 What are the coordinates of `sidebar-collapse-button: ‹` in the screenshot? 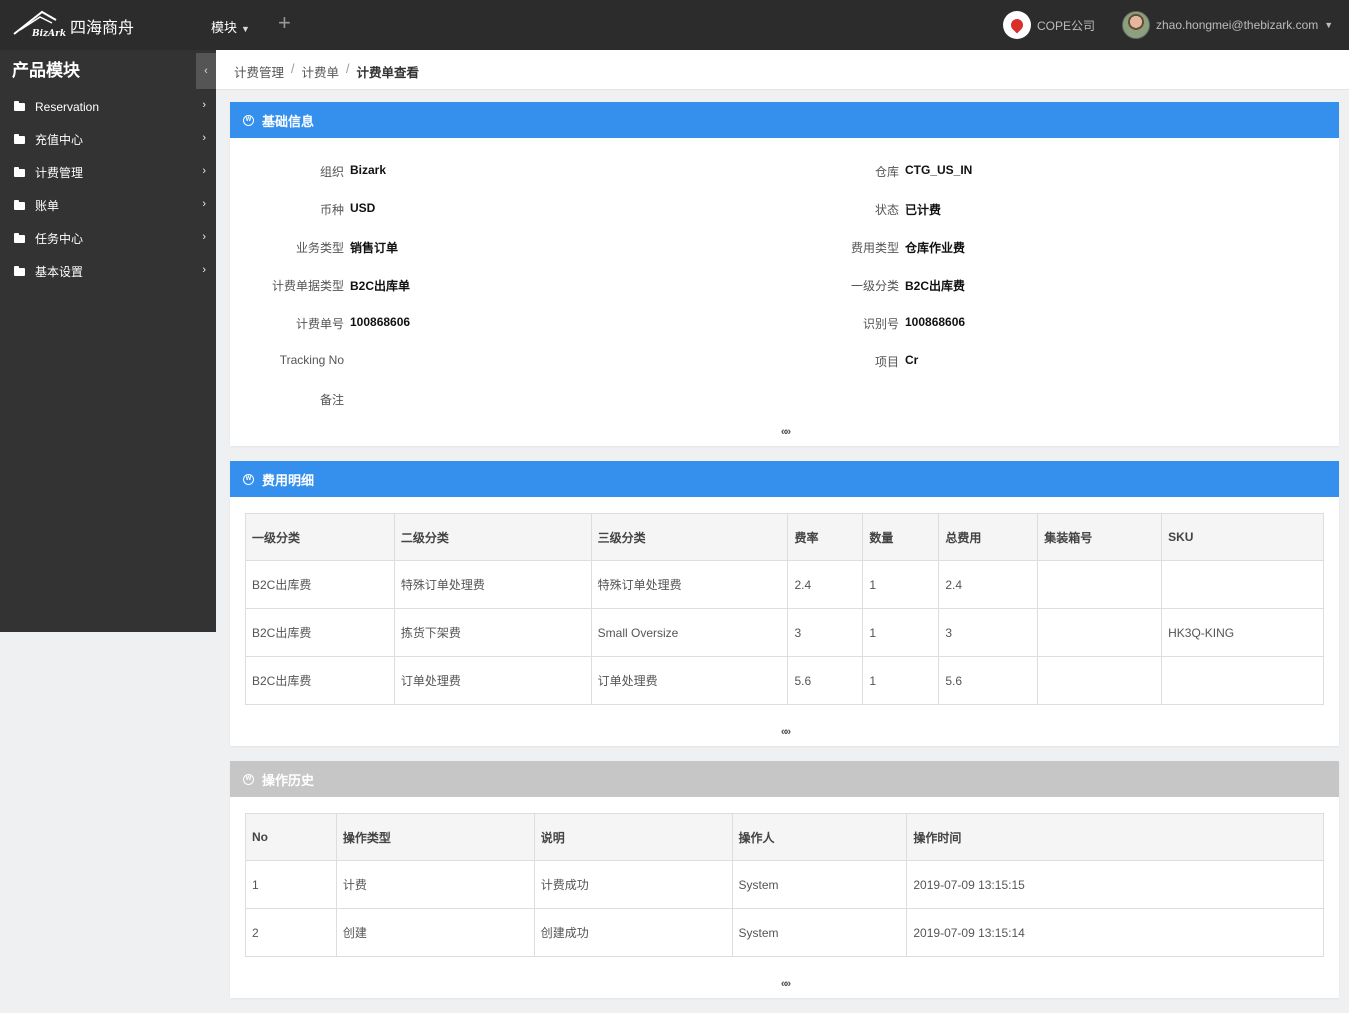 It's located at (206, 71).